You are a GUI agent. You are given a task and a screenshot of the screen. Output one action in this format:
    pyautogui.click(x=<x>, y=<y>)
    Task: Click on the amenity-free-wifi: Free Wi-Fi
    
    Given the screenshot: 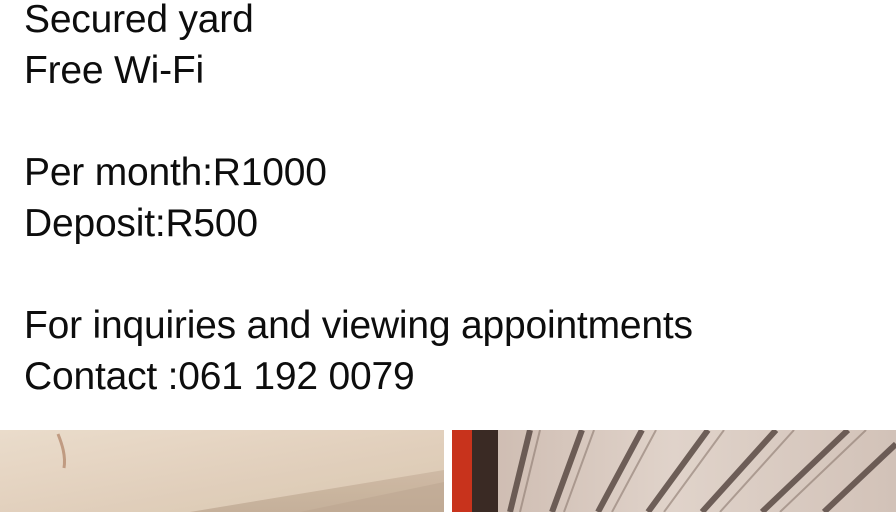 What is the action you would take?
    pyautogui.click(x=114, y=70)
    